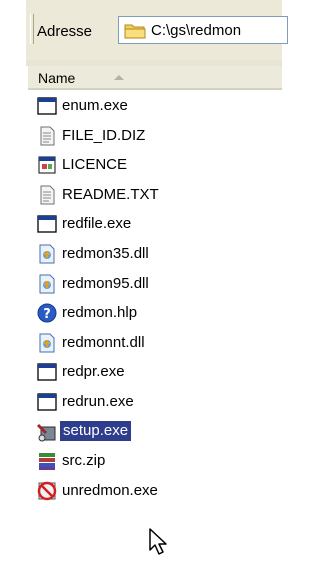 The height and width of the screenshot is (583, 320). Describe the element at coordinates (47, 462) in the screenshot. I see `zip-archive-icon` at that location.